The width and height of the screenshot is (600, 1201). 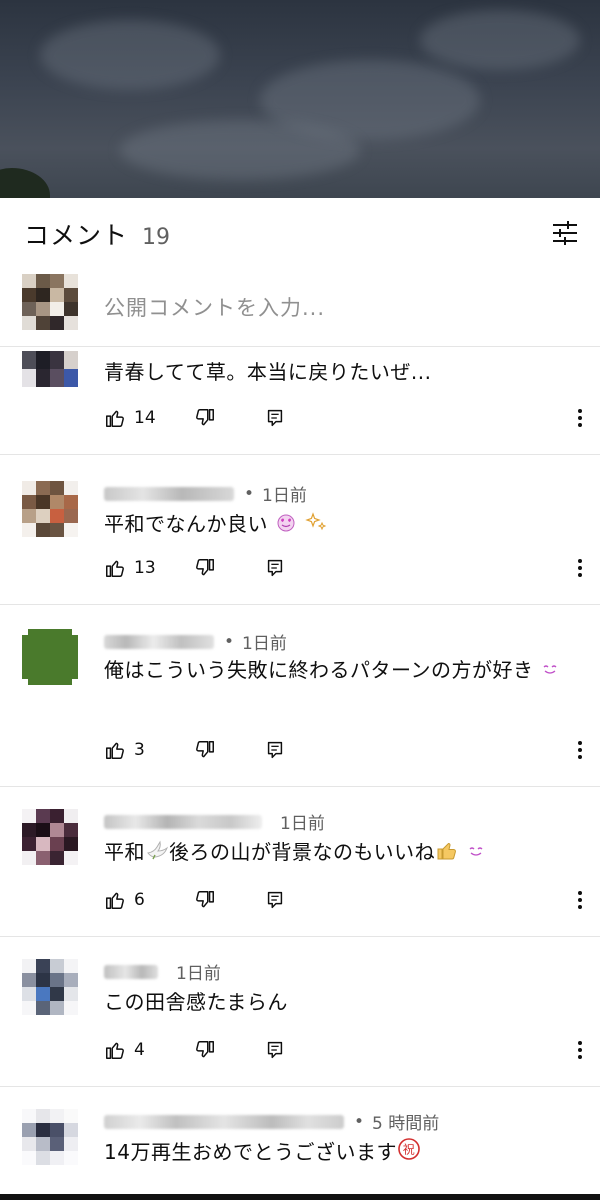 I want to click on comment-text-body: 平和でなんか良い, so click(x=186, y=524).